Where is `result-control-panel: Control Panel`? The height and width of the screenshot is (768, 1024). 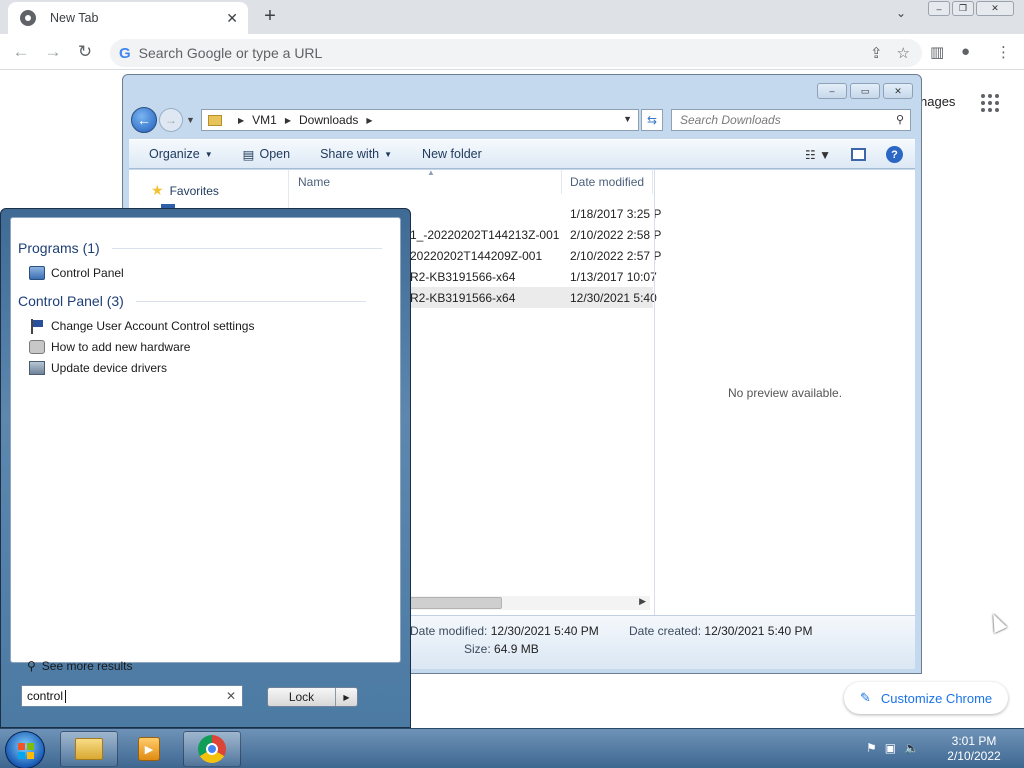 result-control-panel: Control Panel is located at coordinates (76, 273).